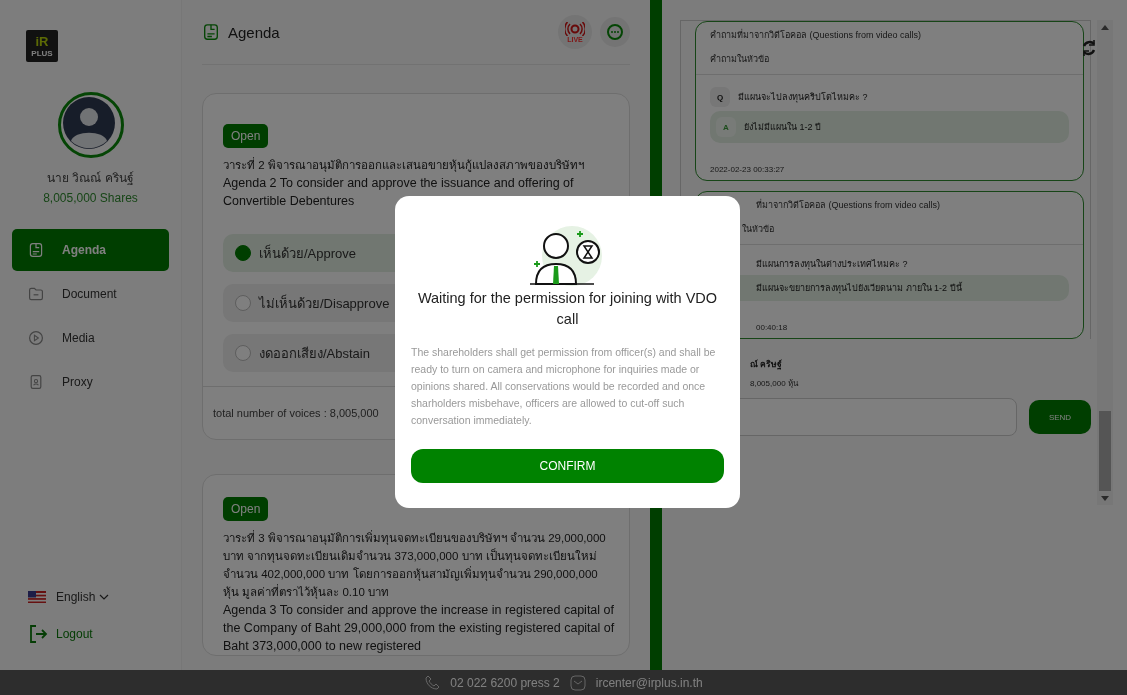 This screenshot has height=695, width=1127. Describe the element at coordinates (649, 682) in the screenshot. I see `email-address: ircenter@irplus.in.th` at that location.